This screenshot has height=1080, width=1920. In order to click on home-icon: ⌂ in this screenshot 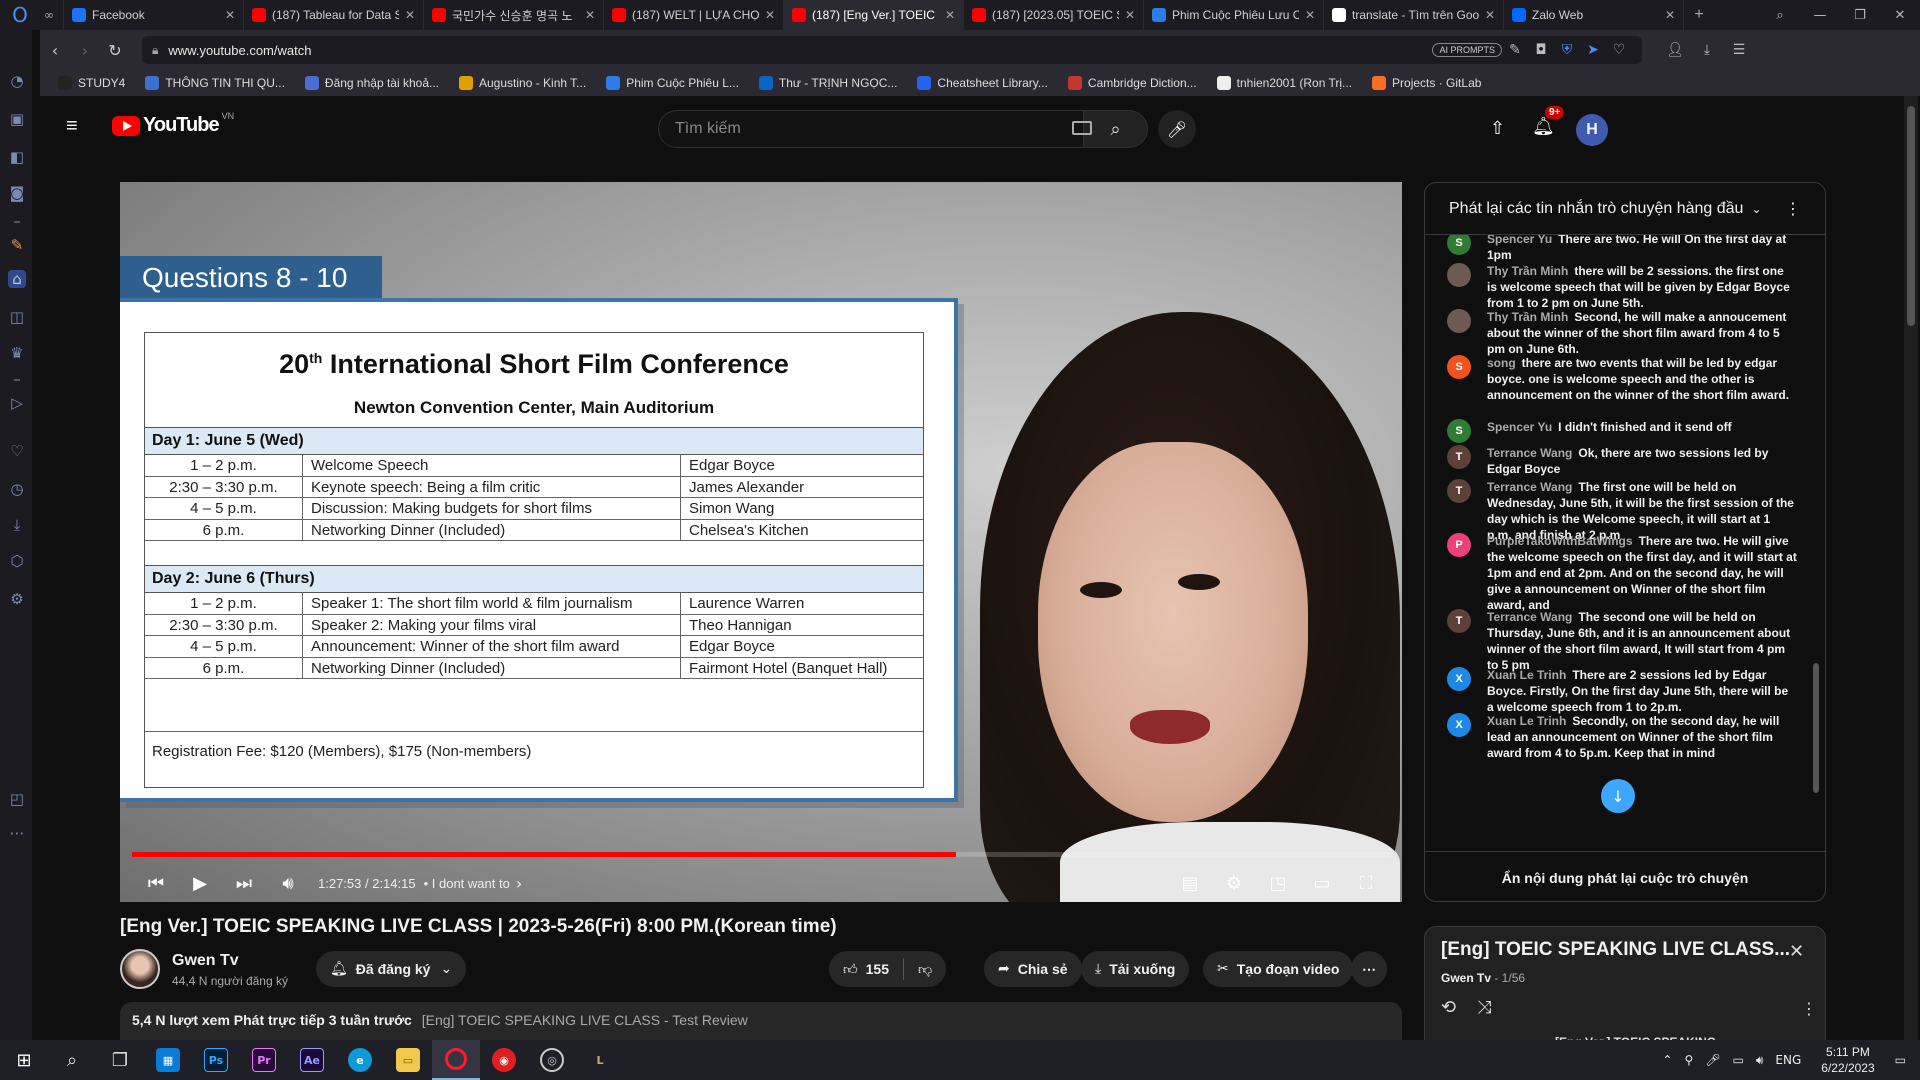, I will do `click(17, 279)`.